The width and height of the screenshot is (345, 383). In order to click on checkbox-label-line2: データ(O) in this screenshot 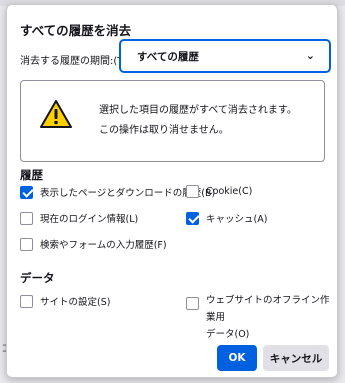, I will do `click(228, 334)`.